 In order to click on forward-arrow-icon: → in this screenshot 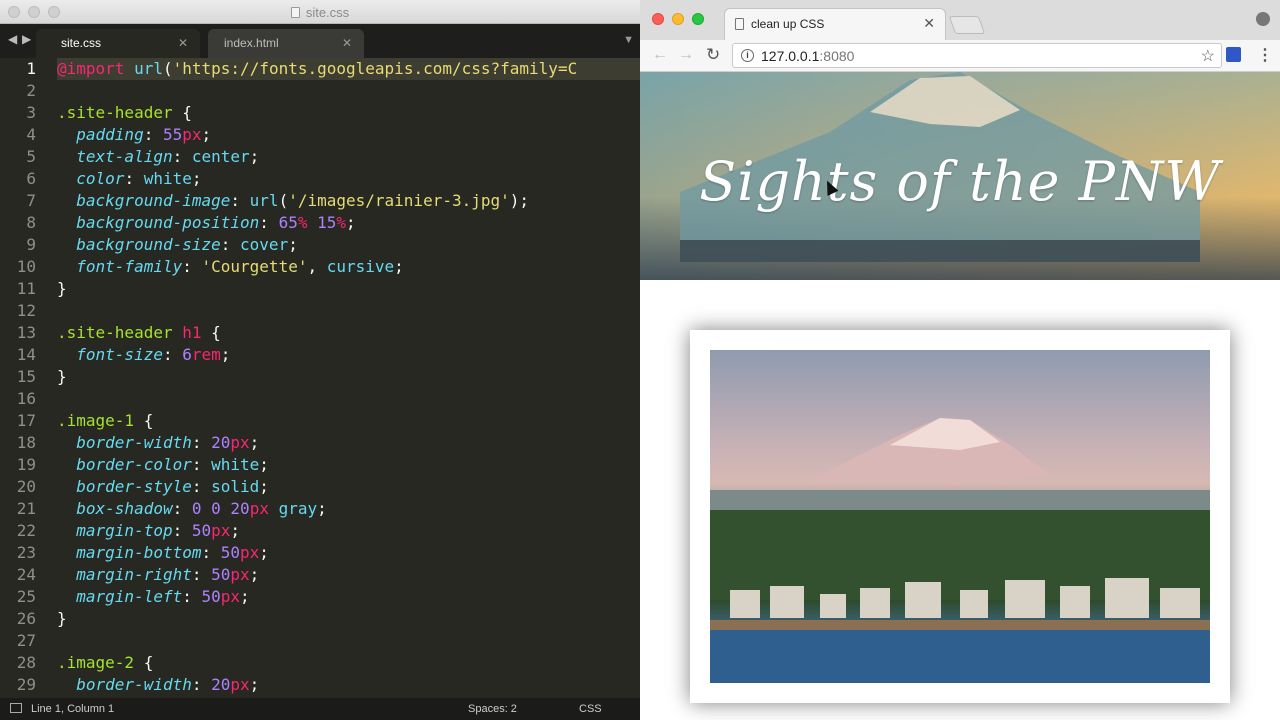, I will do `click(686, 55)`.